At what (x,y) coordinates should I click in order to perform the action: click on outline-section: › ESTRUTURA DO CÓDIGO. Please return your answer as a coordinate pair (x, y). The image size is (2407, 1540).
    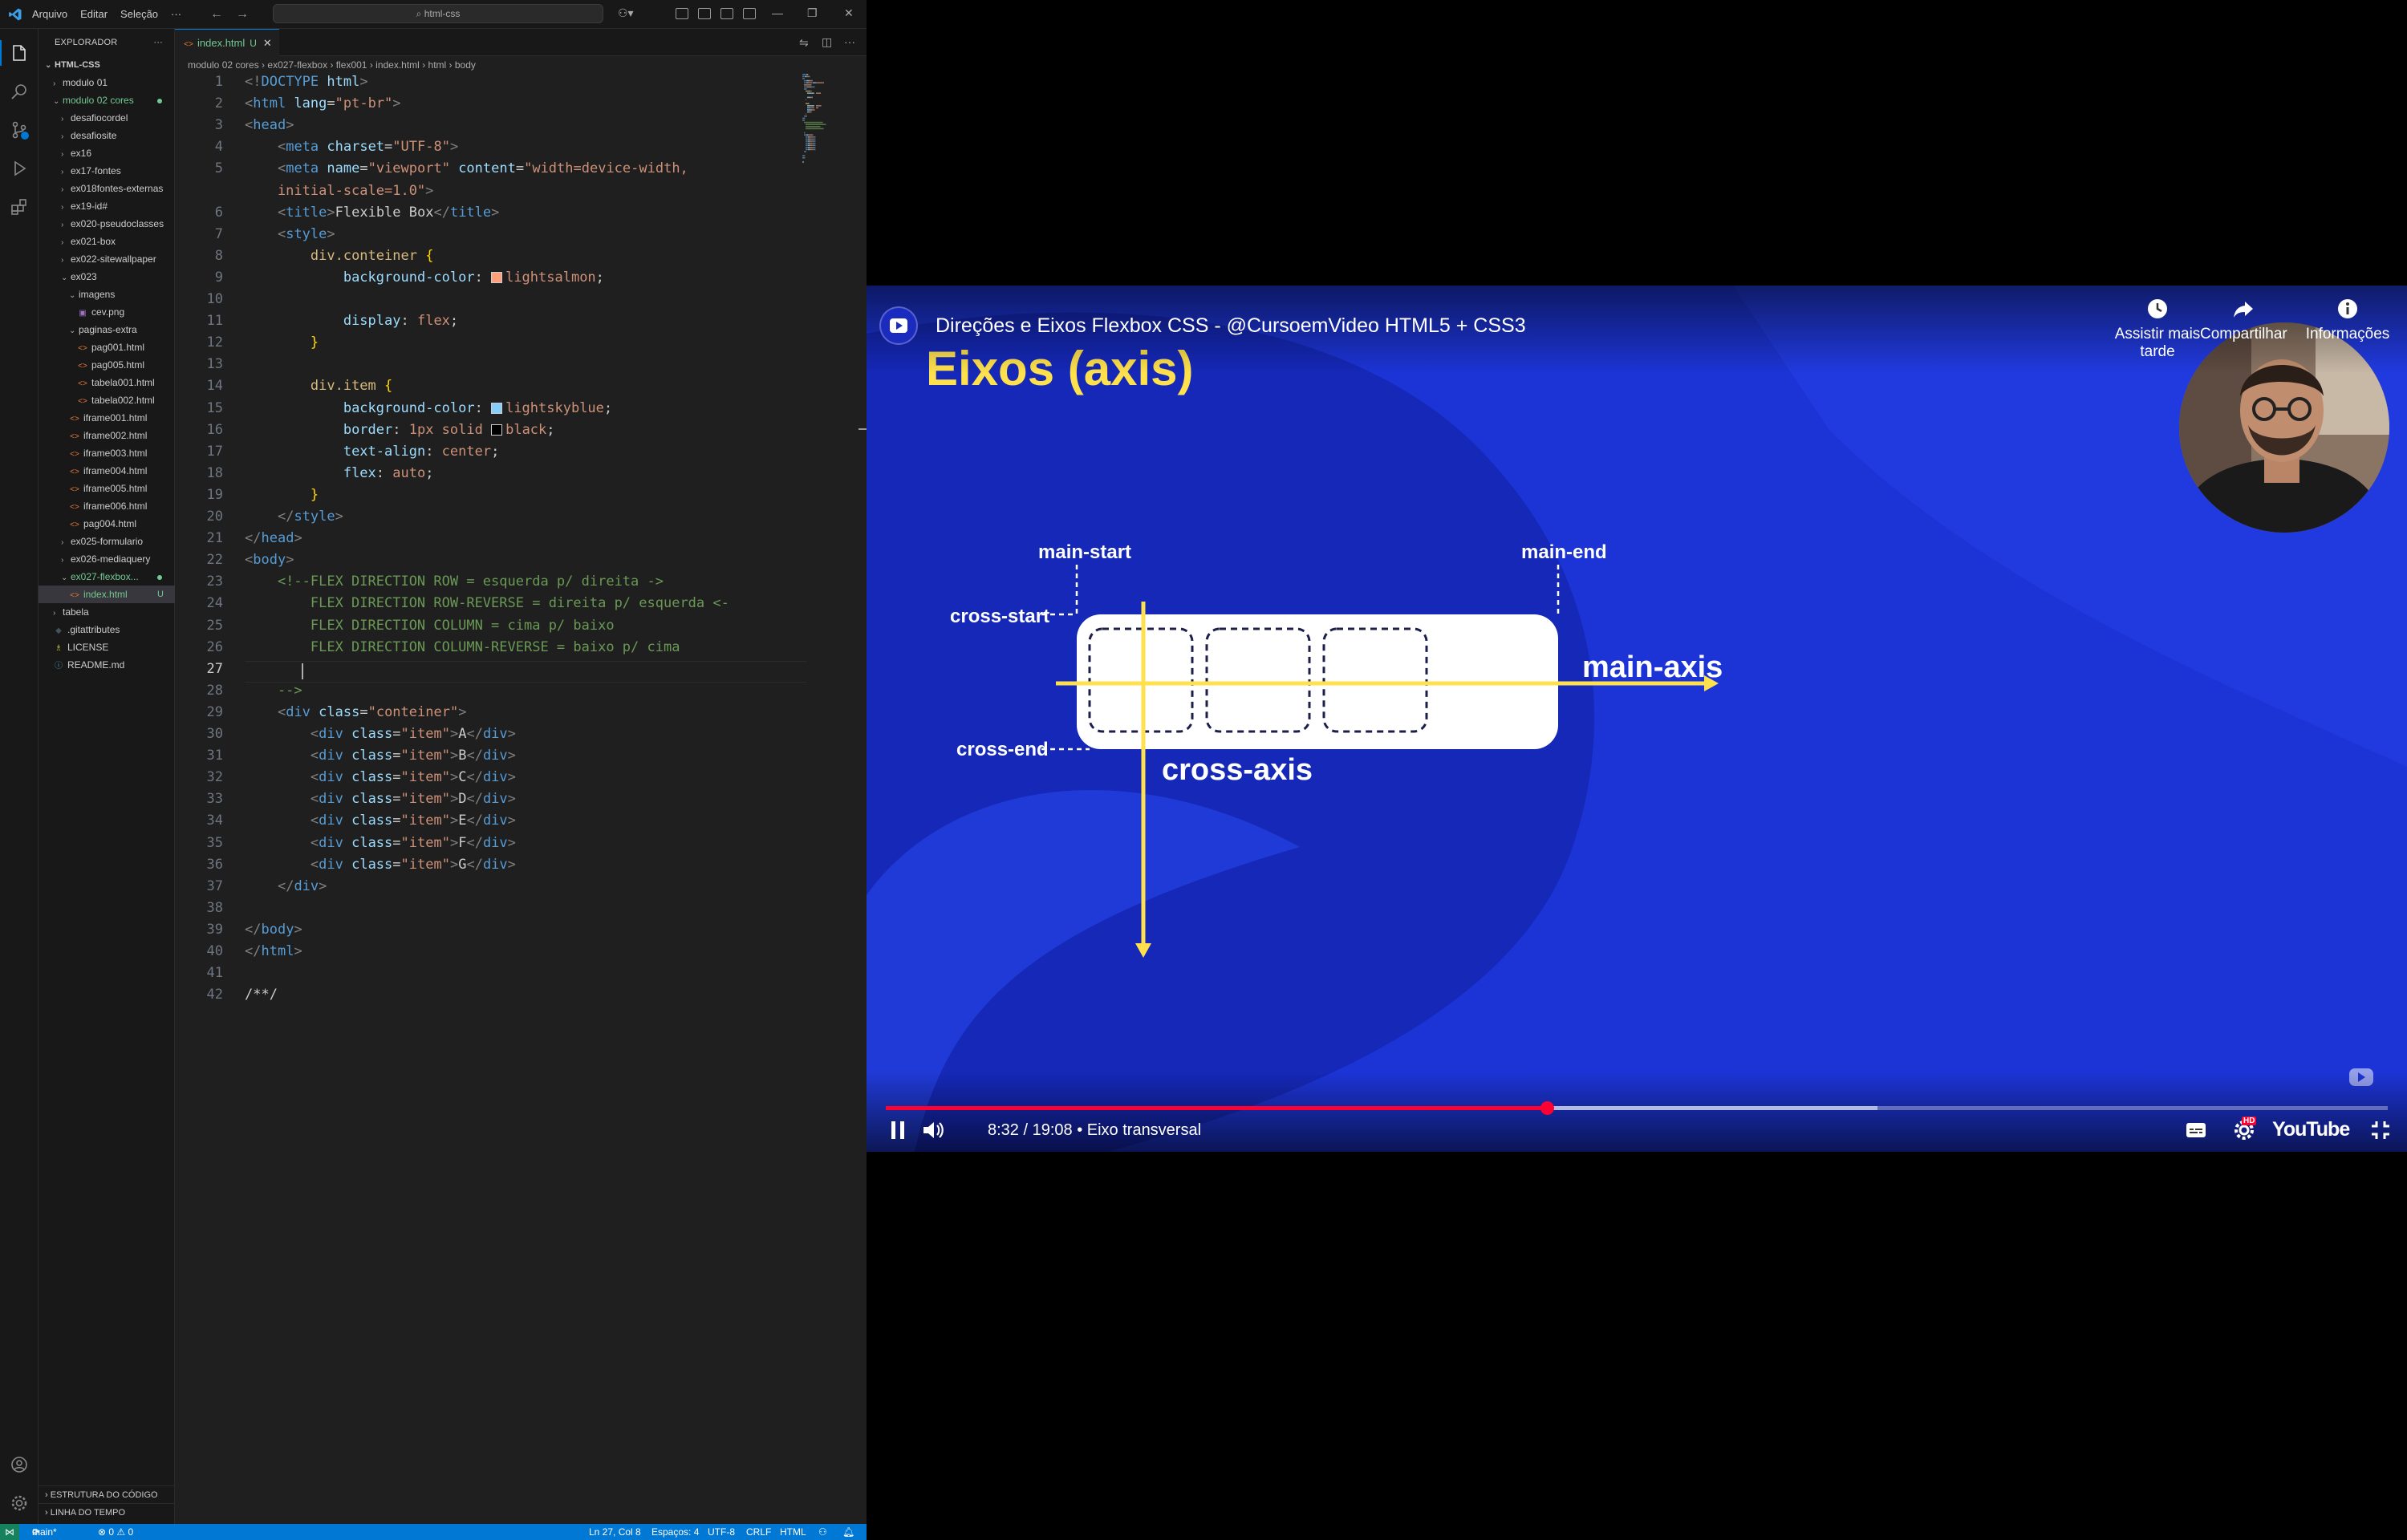
    Looking at the image, I should click on (107, 1494).